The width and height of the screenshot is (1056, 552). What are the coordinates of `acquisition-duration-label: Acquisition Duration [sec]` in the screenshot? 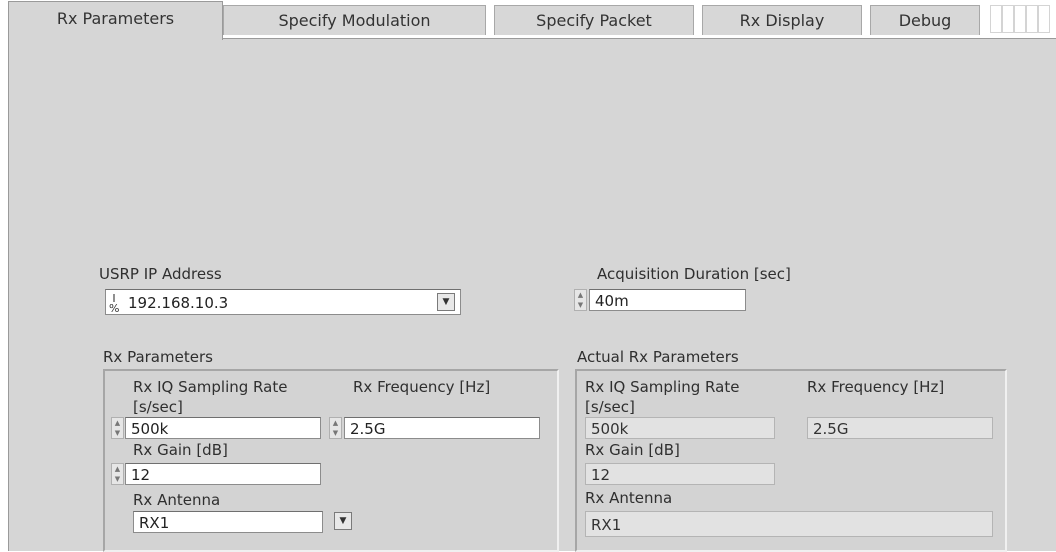 It's located at (694, 274).